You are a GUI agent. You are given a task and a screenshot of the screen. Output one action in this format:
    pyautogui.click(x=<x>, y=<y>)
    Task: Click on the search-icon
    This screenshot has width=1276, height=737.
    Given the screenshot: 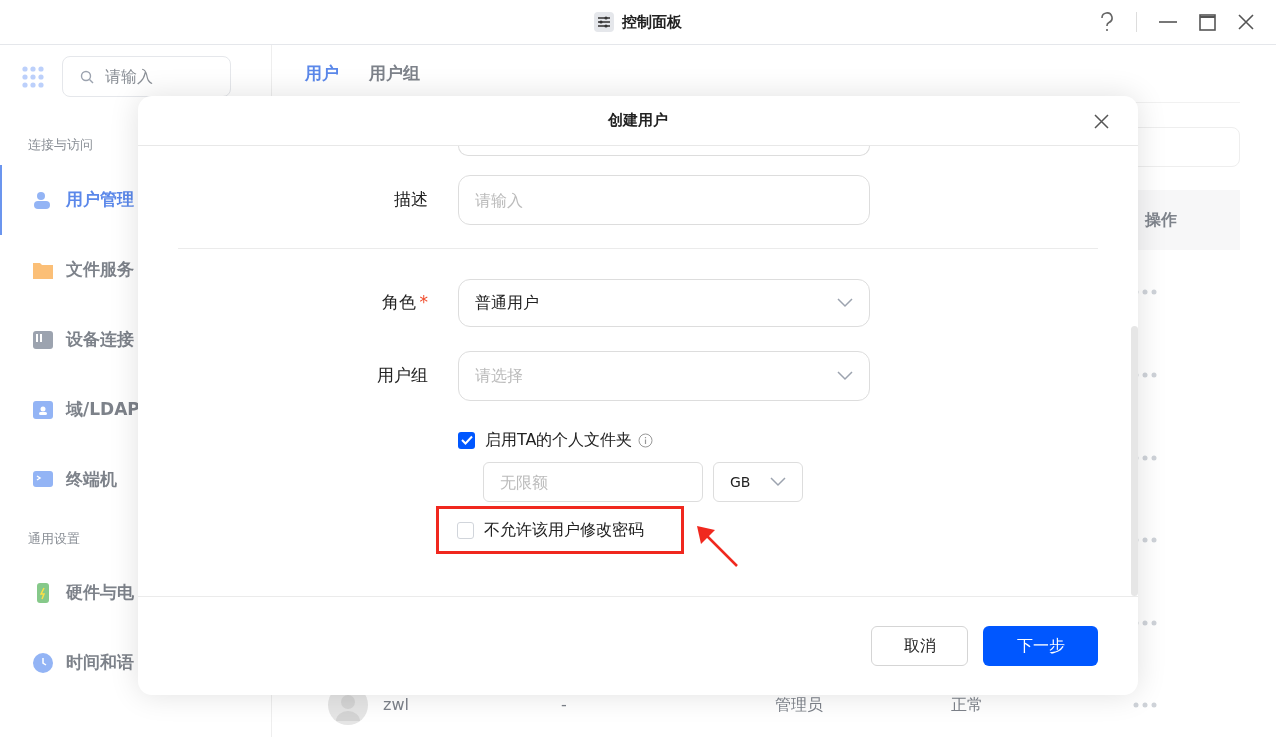 What is the action you would take?
    pyautogui.click(x=87, y=77)
    